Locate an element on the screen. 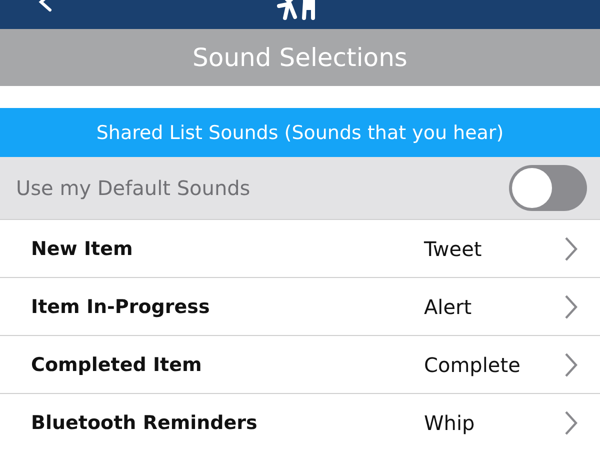  row-label: Completed Item is located at coordinates (117, 365).